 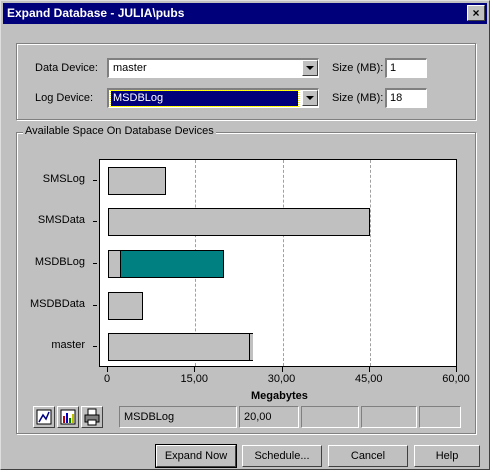 I want to click on data-device-select: master, so click(x=213, y=68).